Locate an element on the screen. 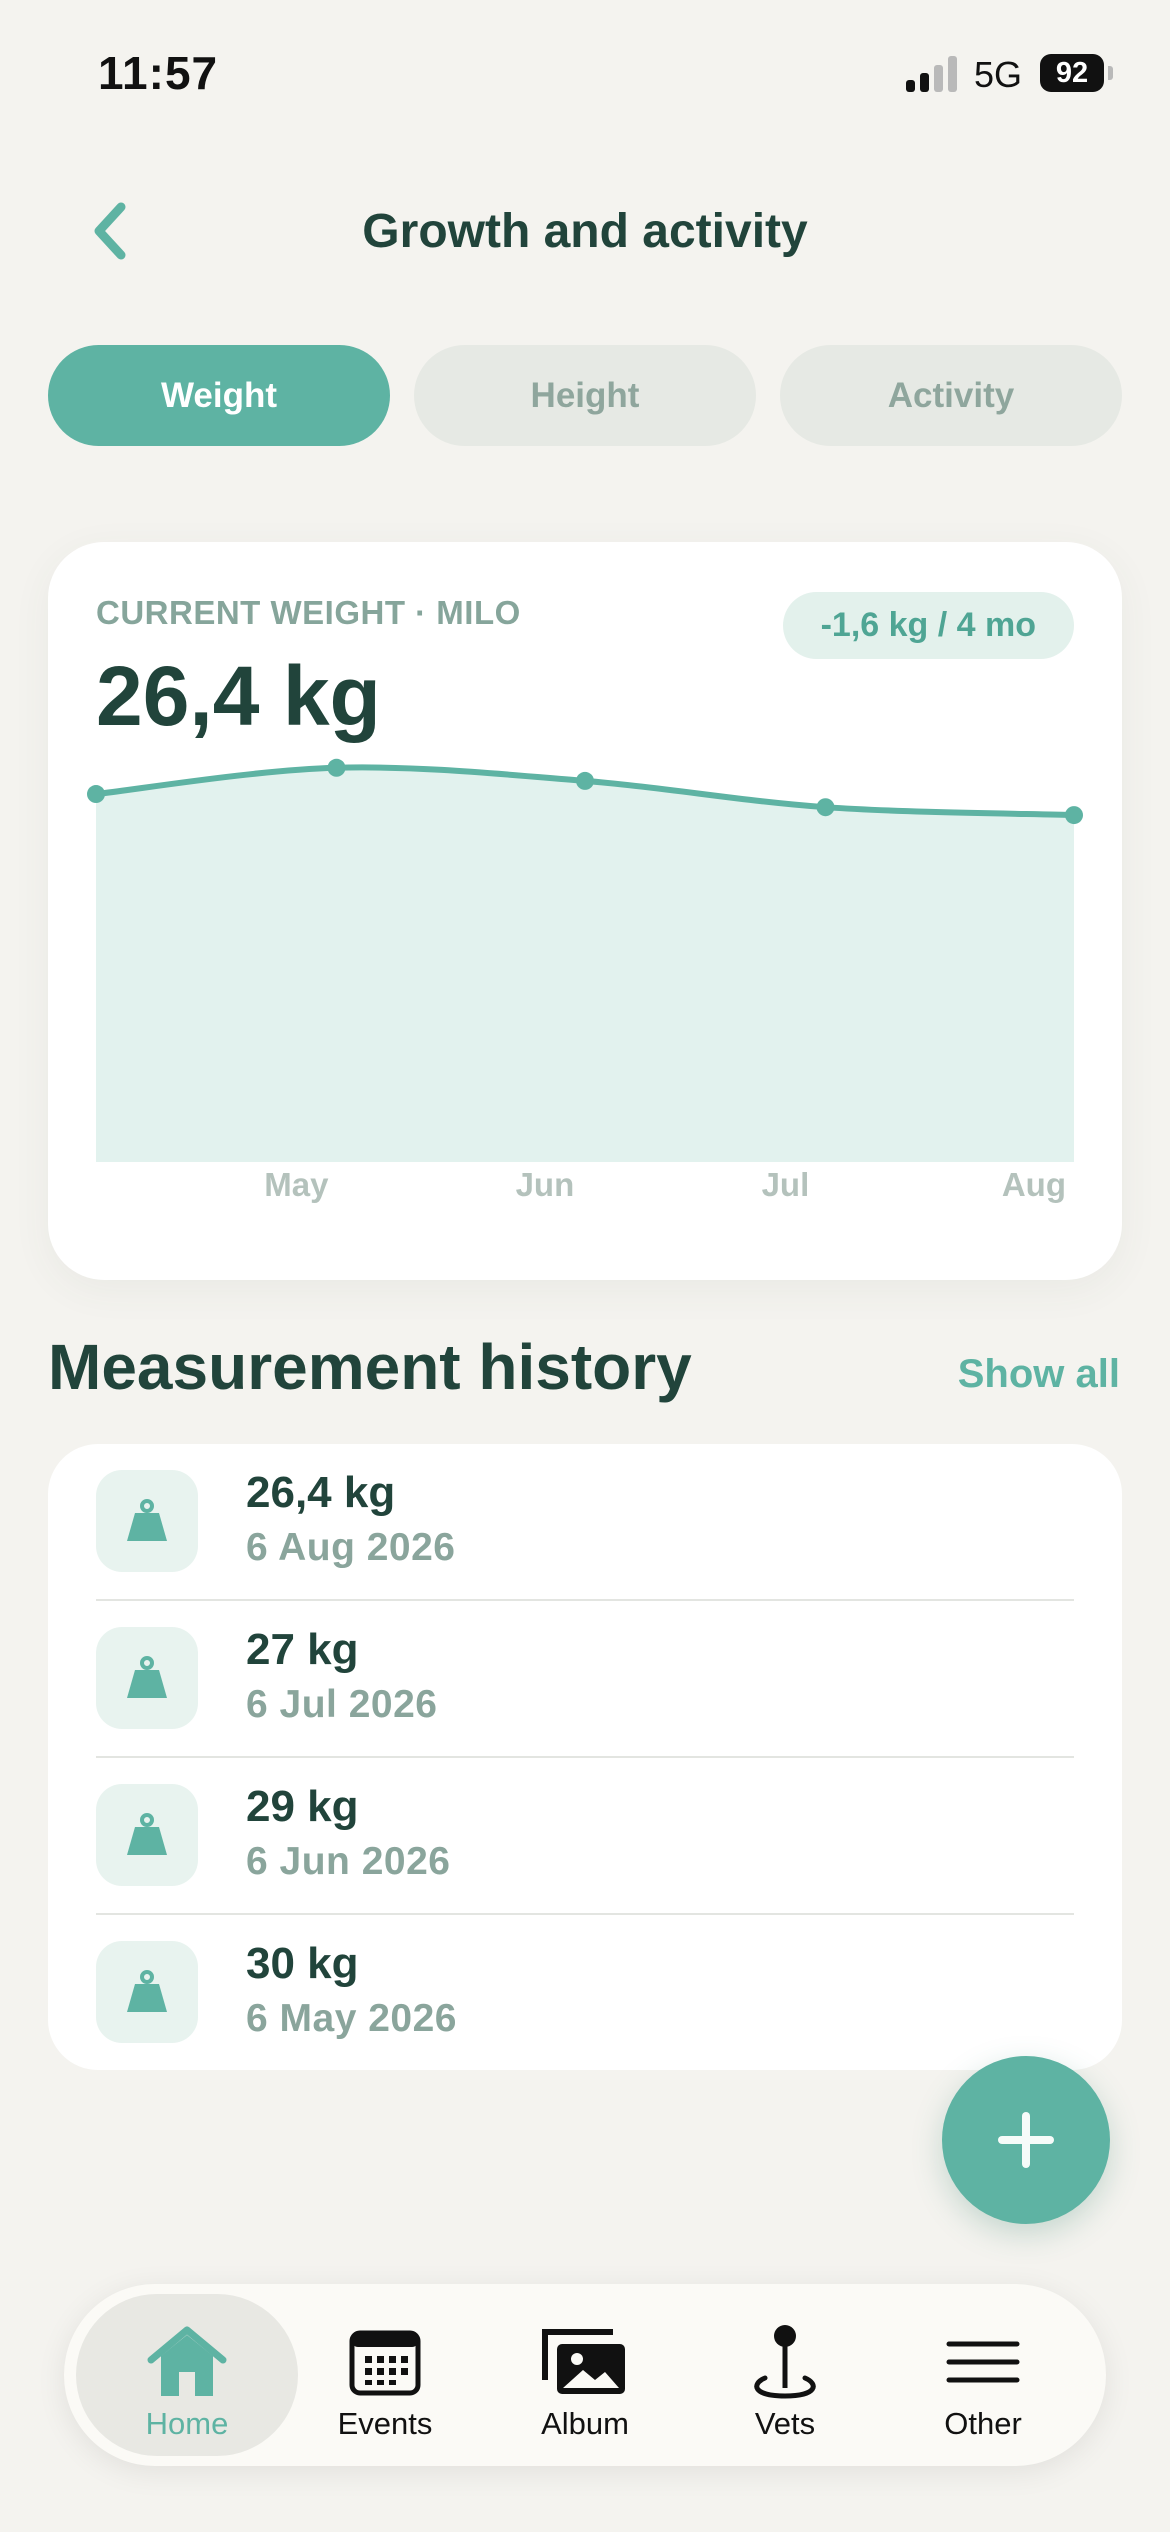  nav-label: Events is located at coordinates (385, 2423).